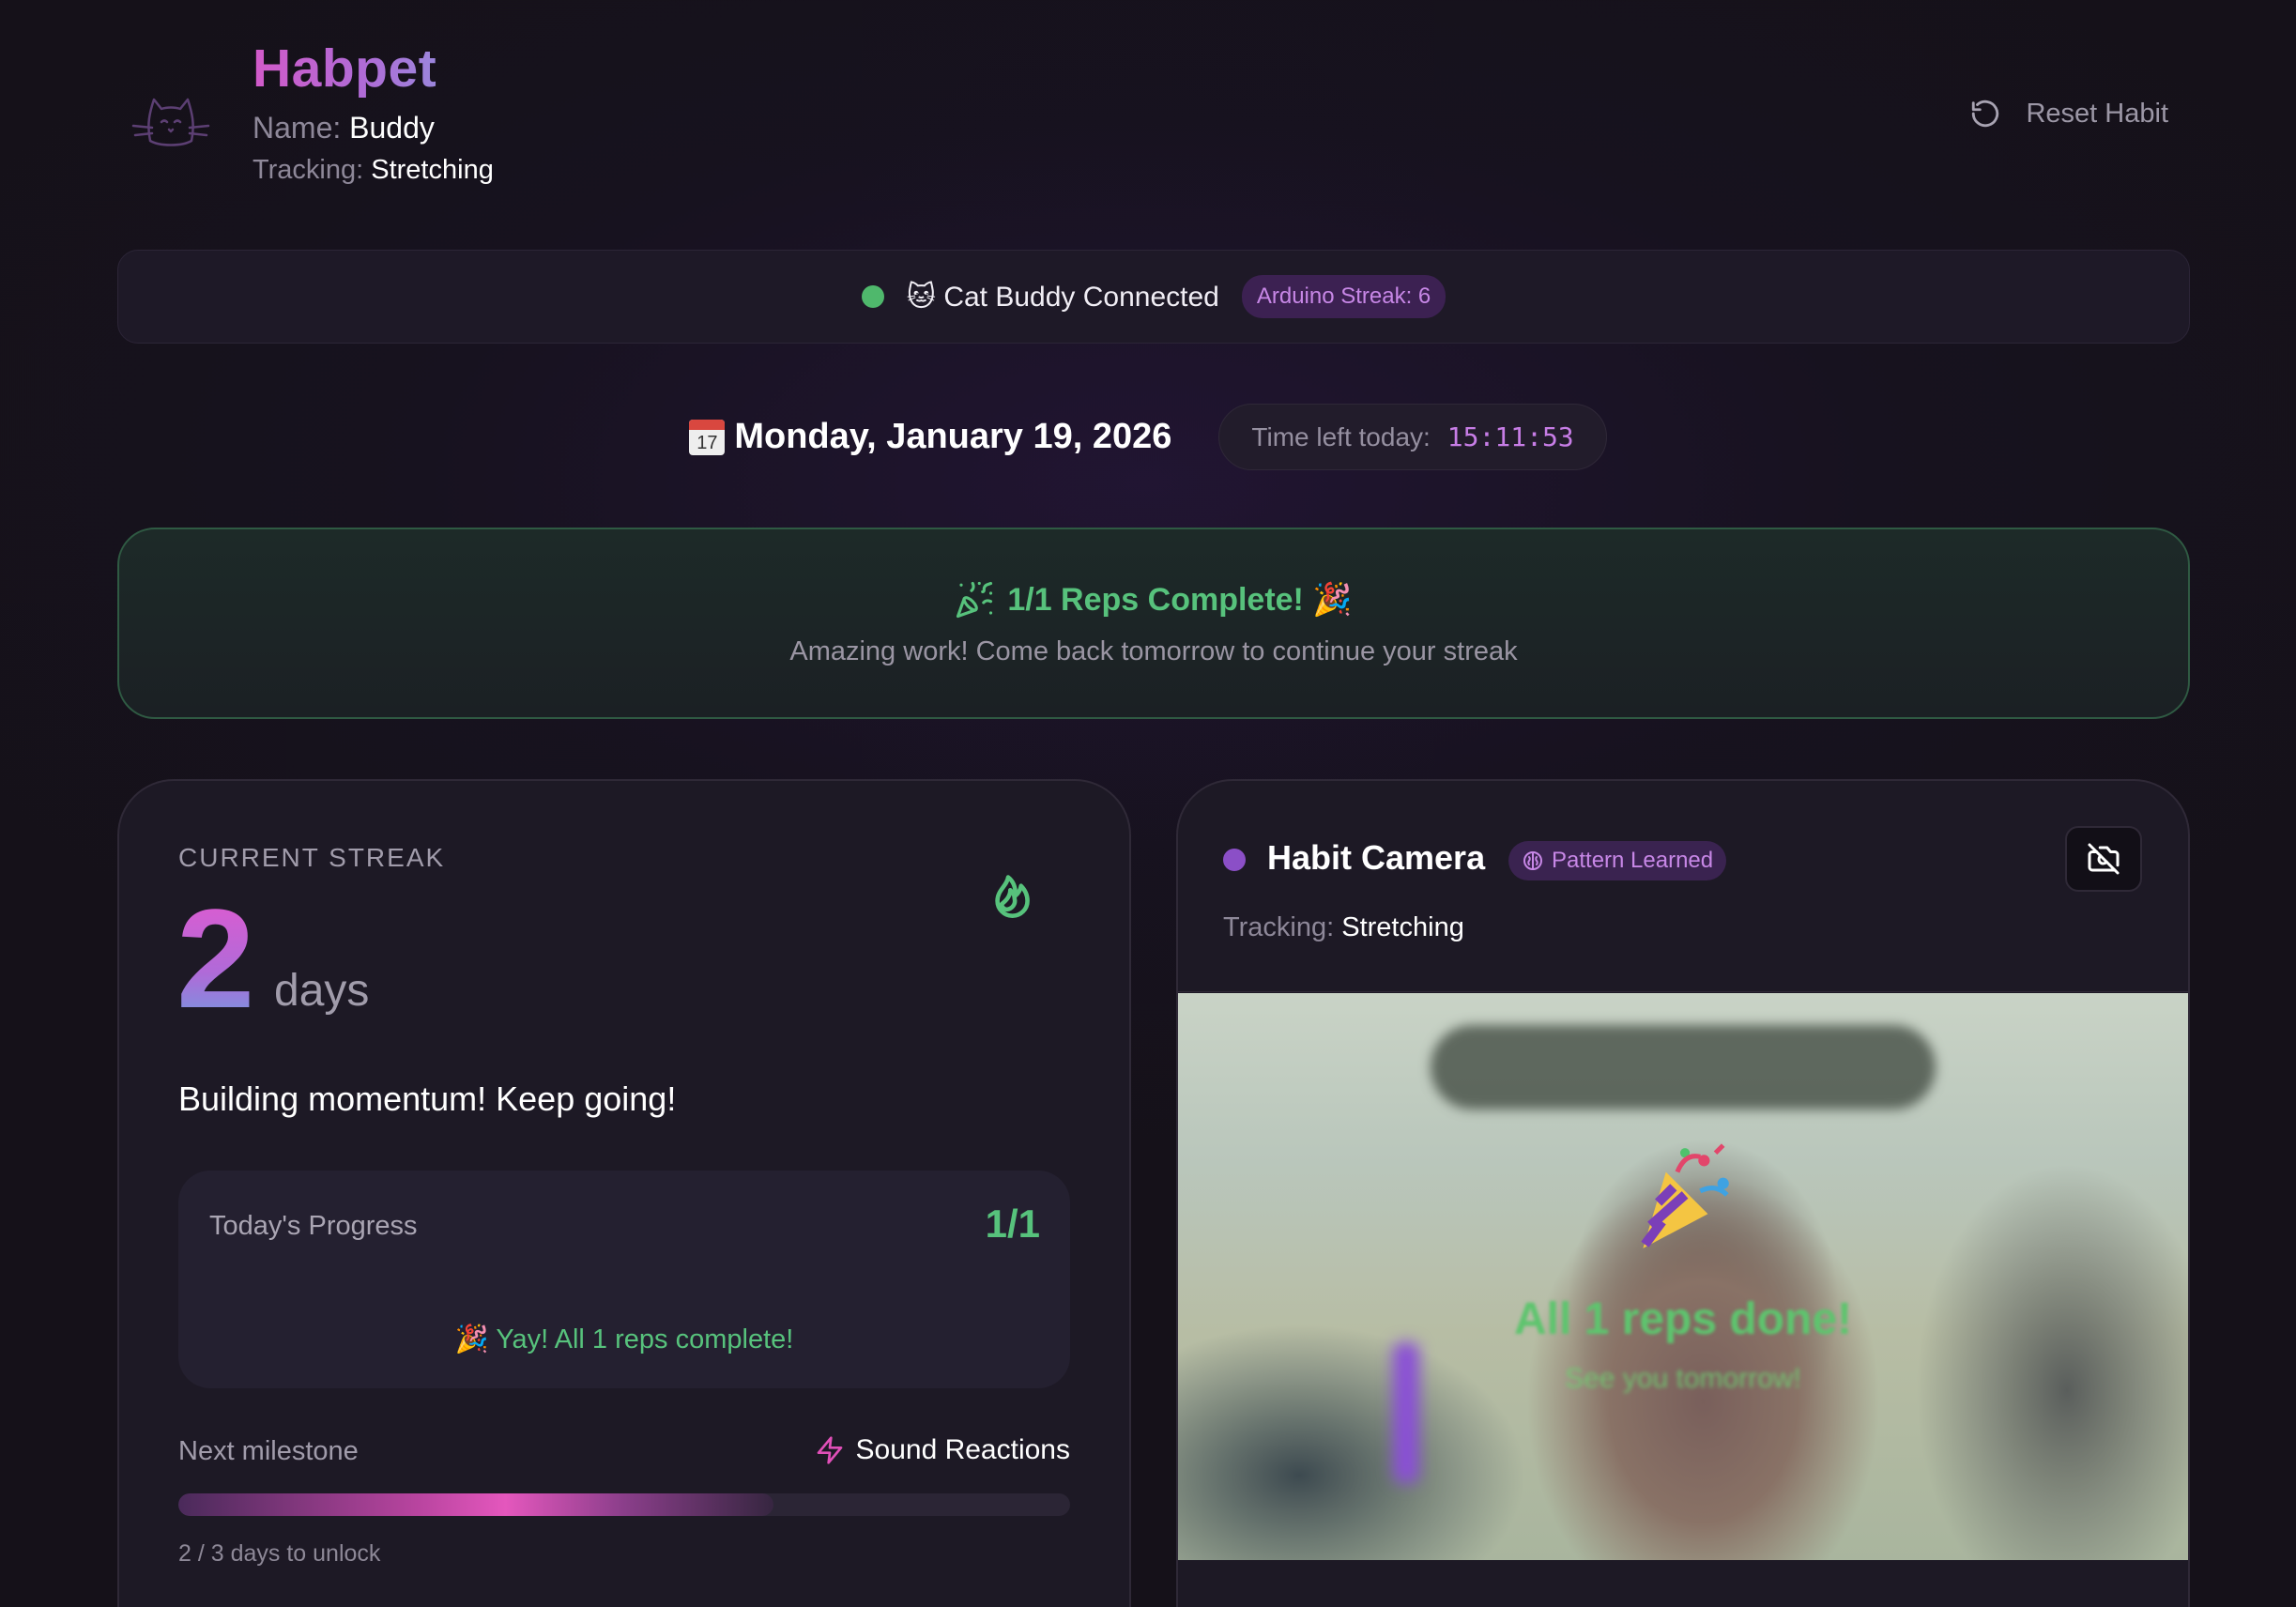  Describe the element at coordinates (170, 122) in the screenshot. I see `cat-logo-icon` at that location.